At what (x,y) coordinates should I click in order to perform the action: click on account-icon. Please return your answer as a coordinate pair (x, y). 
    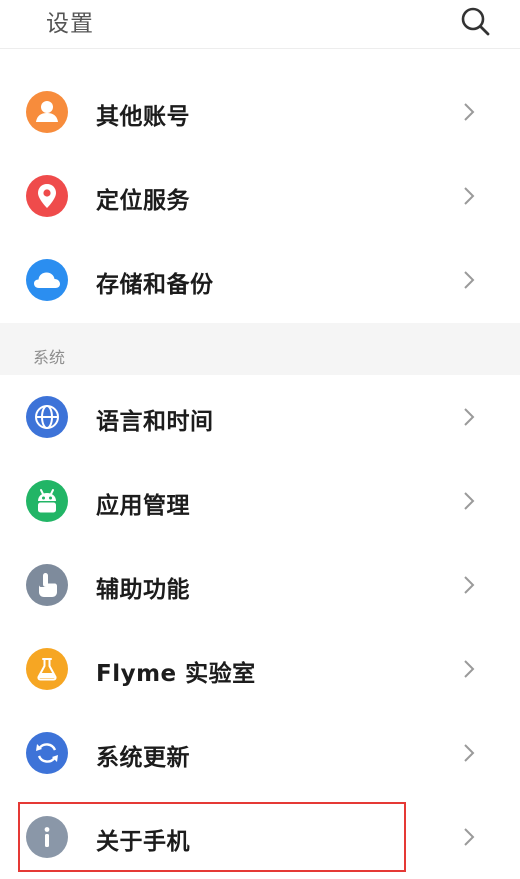
    Looking at the image, I should click on (47, 112).